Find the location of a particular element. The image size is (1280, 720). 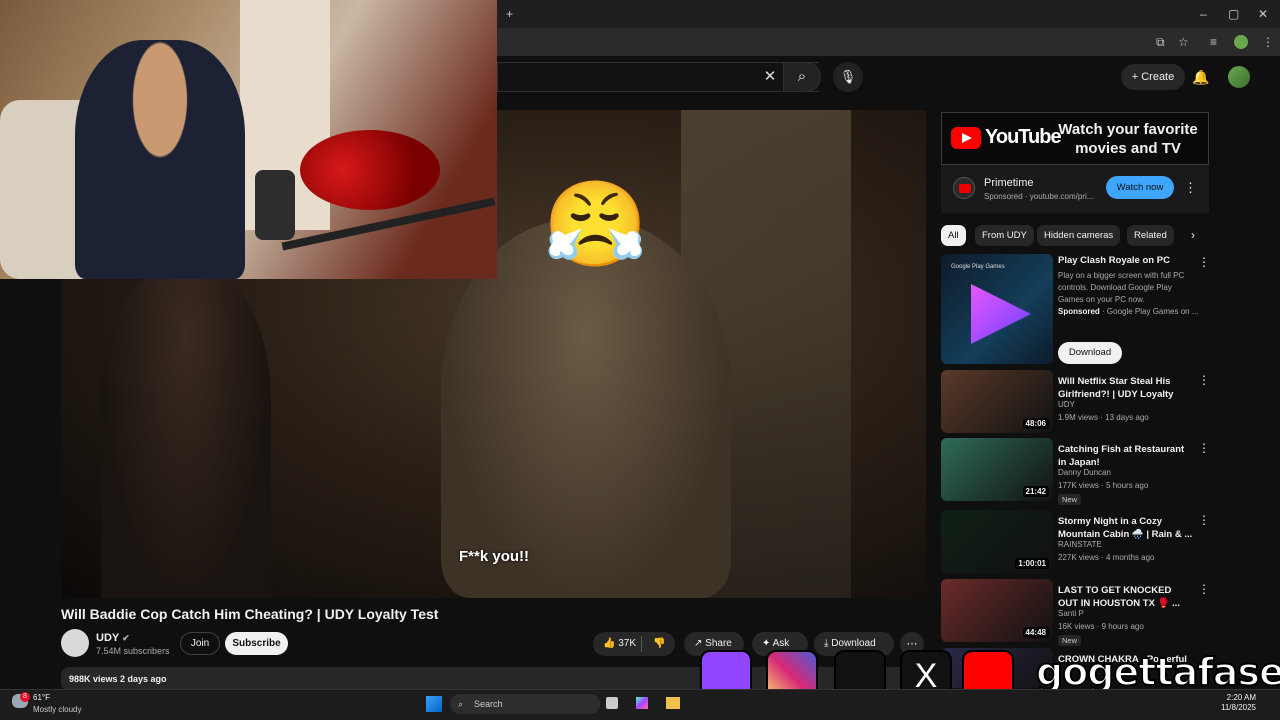

rec-channel: Danny Duncan is located at coordinates (1084, 472).